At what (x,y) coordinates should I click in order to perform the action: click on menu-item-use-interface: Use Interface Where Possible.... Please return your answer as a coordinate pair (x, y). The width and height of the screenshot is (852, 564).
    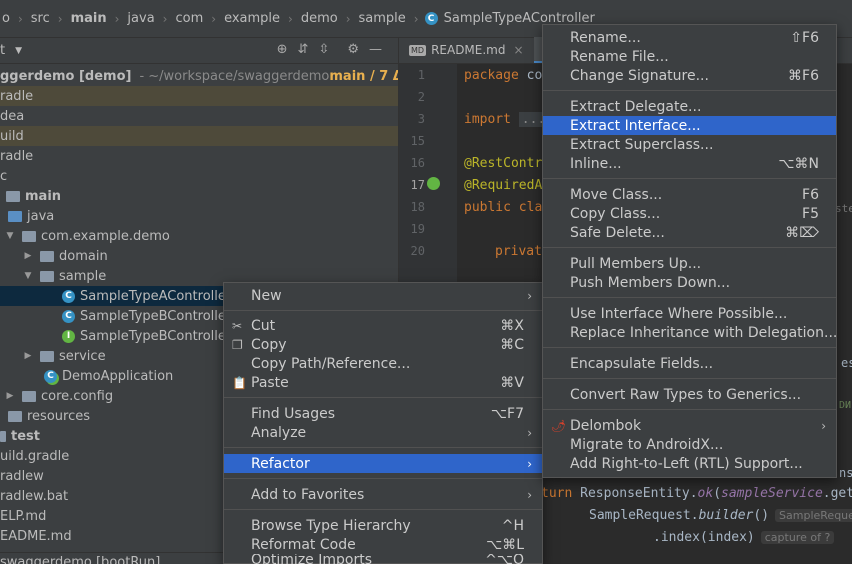
    Looking at the image, I should click on (689, 313).